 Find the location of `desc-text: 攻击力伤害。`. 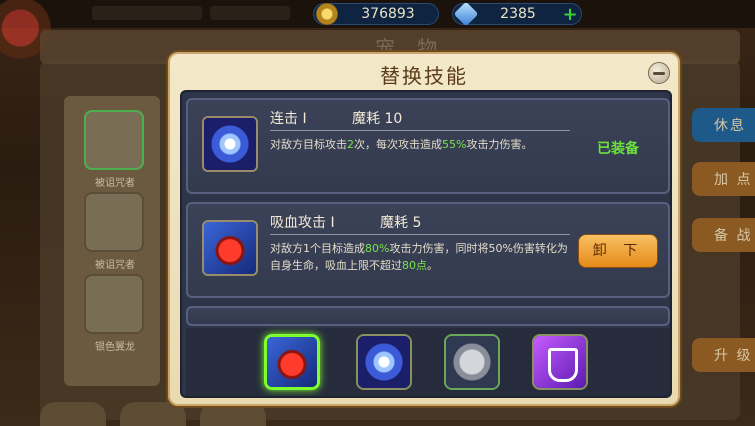

desc-text: 攻击力伤害。 is located at coordinates (499, 144).